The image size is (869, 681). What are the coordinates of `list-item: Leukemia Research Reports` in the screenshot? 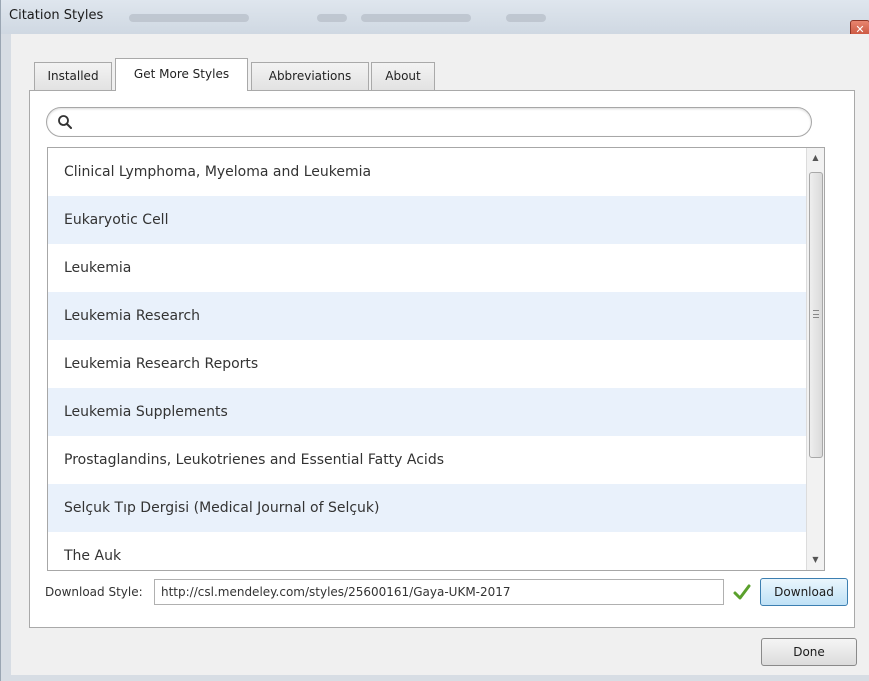 It's located at (427, 364).